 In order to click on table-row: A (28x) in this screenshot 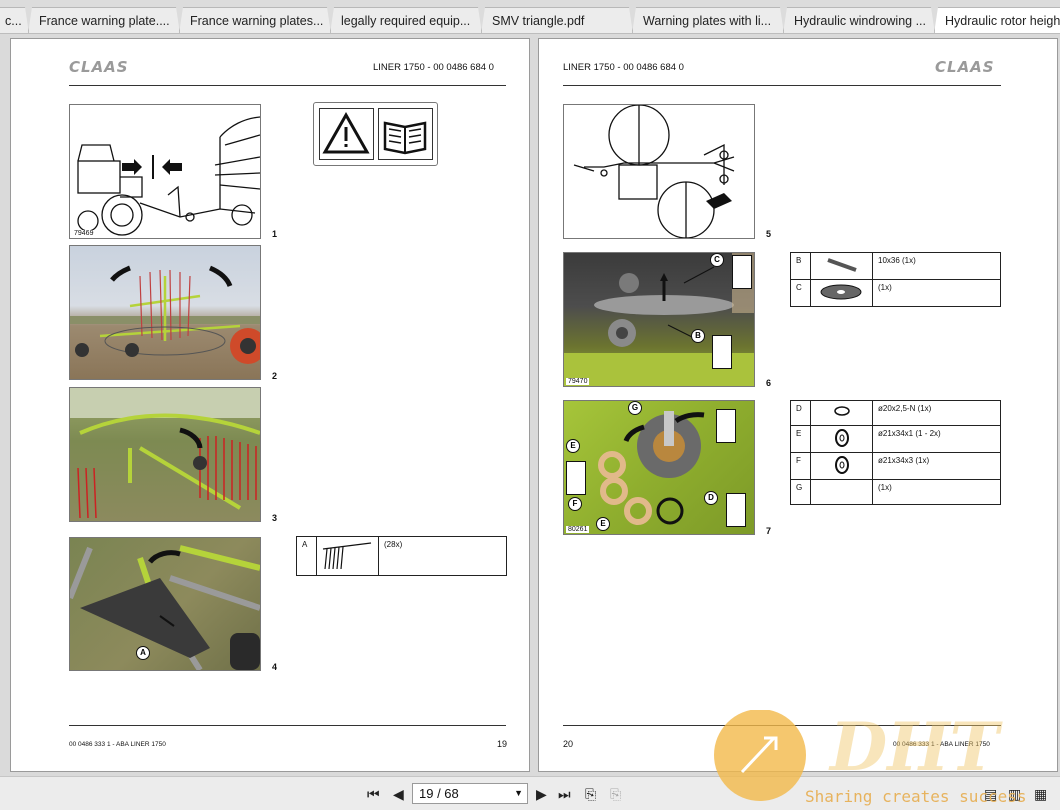, I will do `click(401, 556)`.